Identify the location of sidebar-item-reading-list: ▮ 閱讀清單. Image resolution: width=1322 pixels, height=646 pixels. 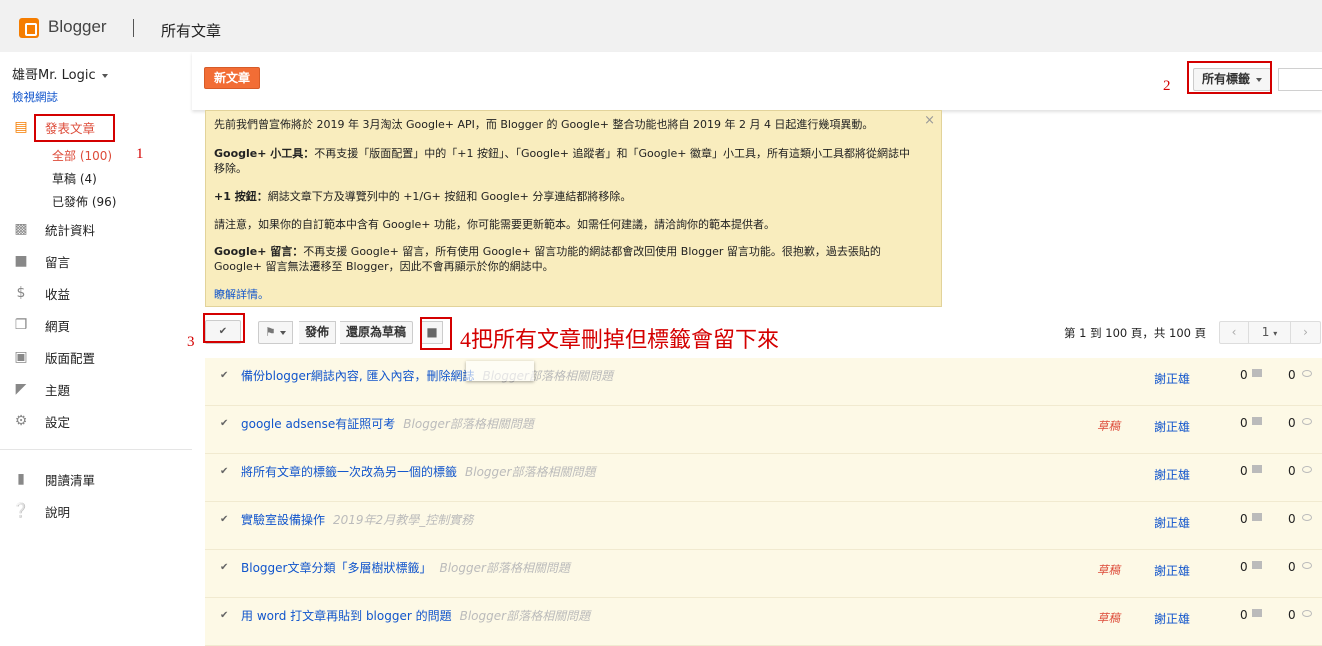
(102, 479).